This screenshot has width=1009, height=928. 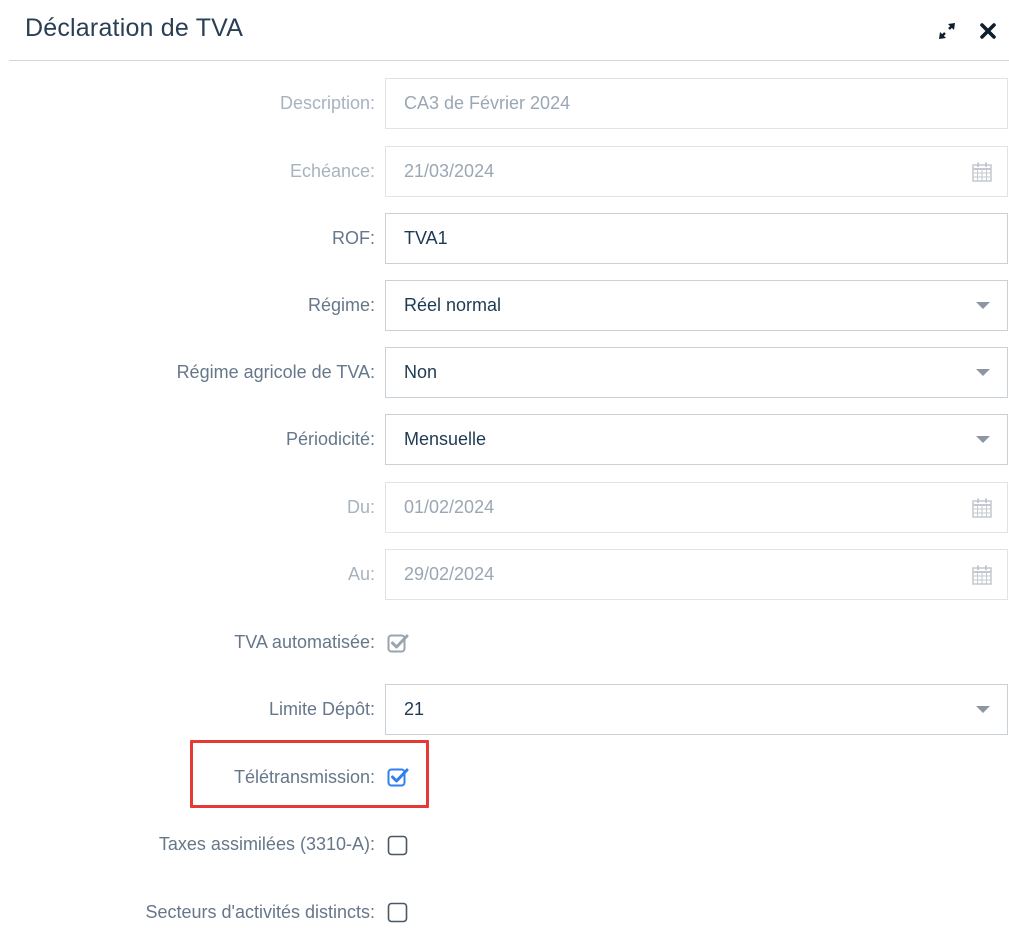 What do you see at coordinates (421, 372) in the screenshot?
I see `regime-agricole-value: Non` at bounding box center [421, 372].